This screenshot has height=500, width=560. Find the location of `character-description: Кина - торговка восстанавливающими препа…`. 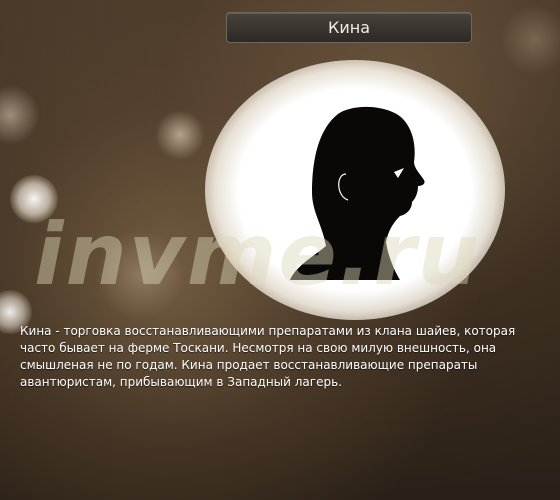

character-description: Кина - торговка восстанавливающими препа… is located at coordinates (268, 356).